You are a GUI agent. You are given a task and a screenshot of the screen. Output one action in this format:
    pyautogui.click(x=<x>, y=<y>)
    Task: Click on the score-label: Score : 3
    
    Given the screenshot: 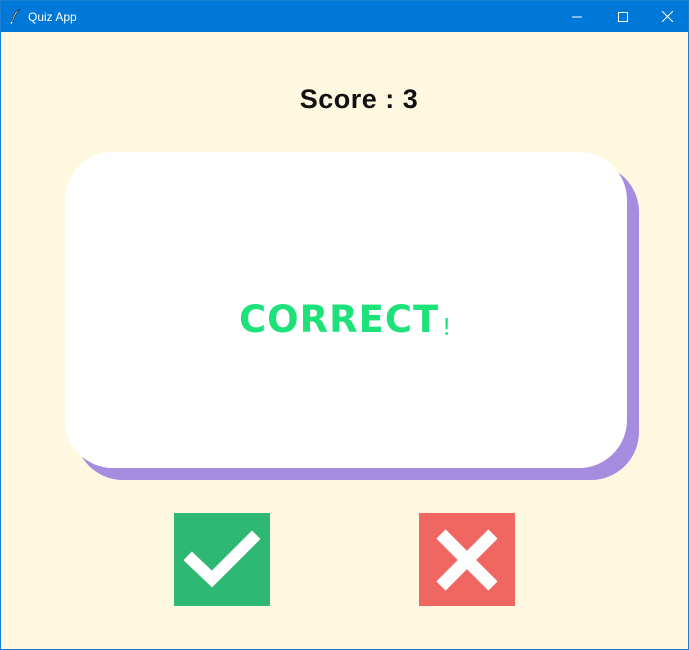 What is the action you would take?
    pyautogui.click(x=359, y=99)
    